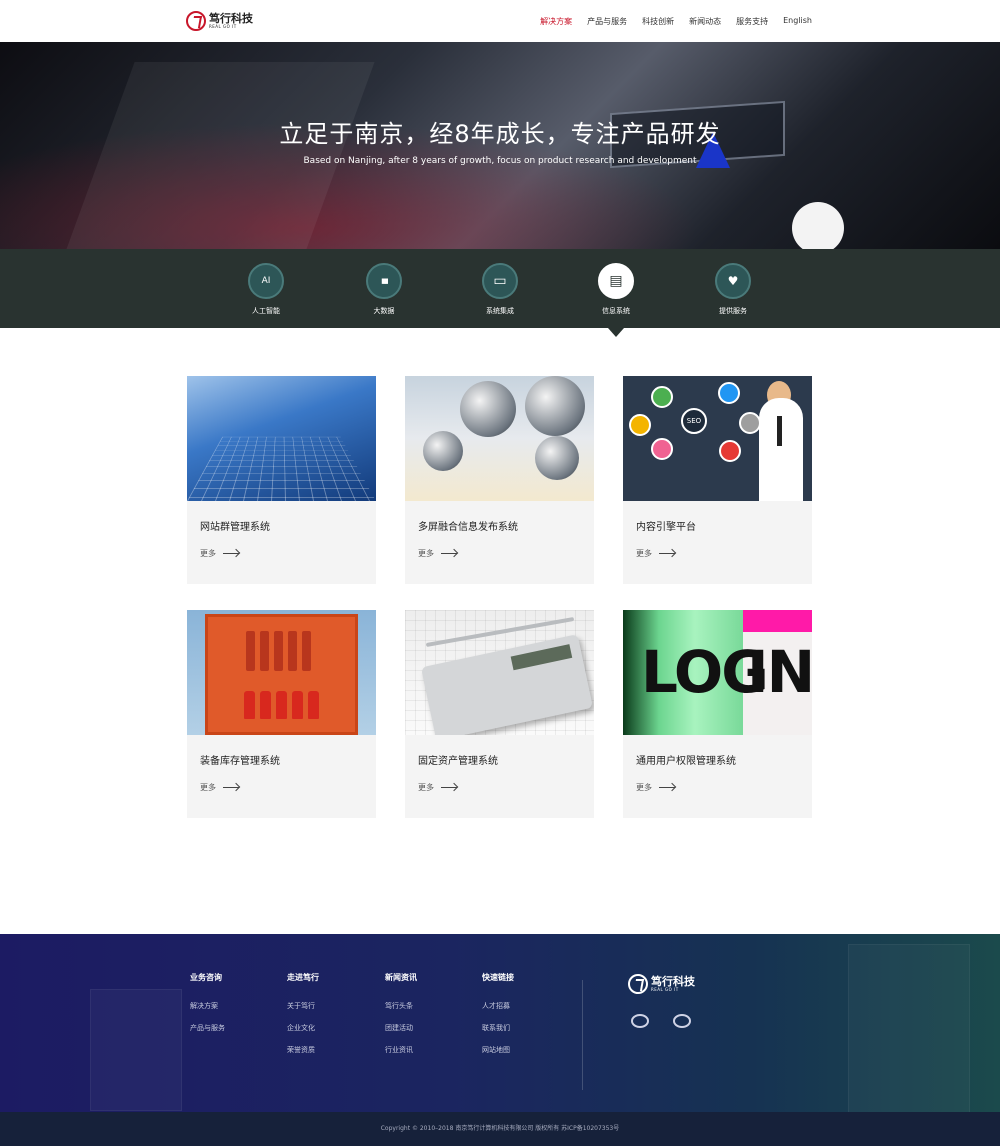  What do you see at coordinates (384, 311) in the screenshot?
I see `category-label: 大数据` at bounding box center [384, 311].